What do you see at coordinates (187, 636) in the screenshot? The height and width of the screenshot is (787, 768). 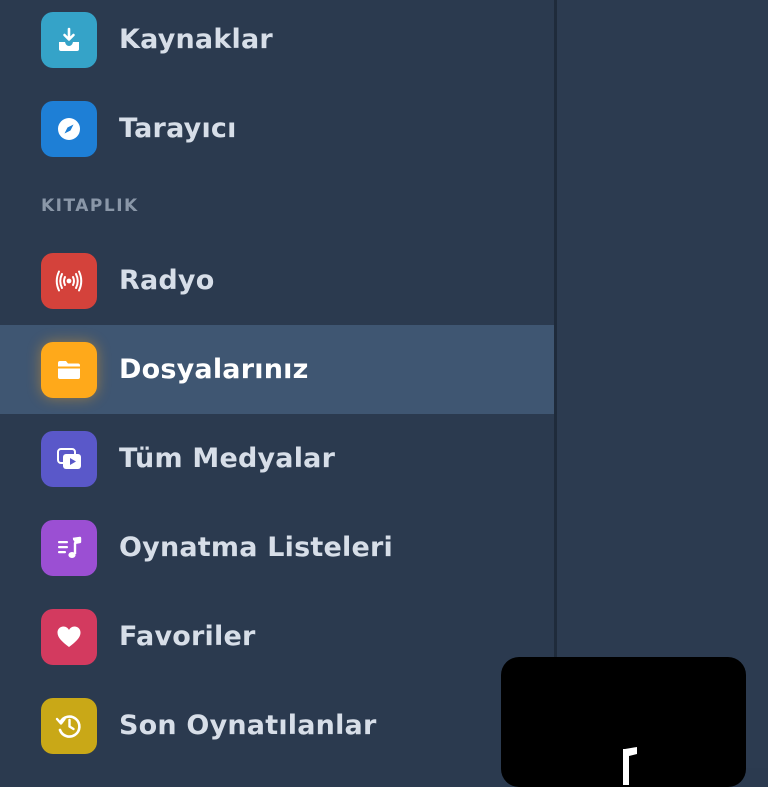 I see `sidebar-item-label: Favoriler` at bounding box center [187, 636].